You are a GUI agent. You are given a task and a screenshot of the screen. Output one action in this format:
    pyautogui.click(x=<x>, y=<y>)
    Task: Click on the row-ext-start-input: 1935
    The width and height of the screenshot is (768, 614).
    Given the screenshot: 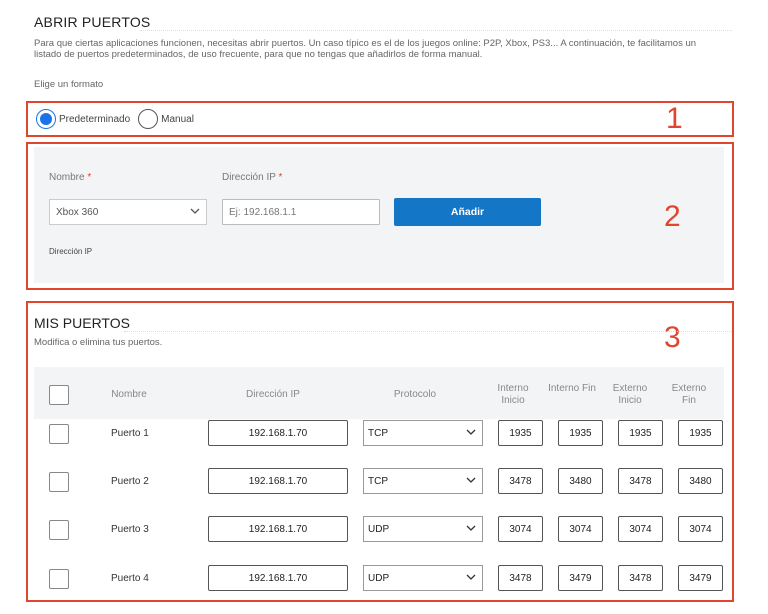 What is the action you would take?
    pyautogui.click(x=640, y=433)
    